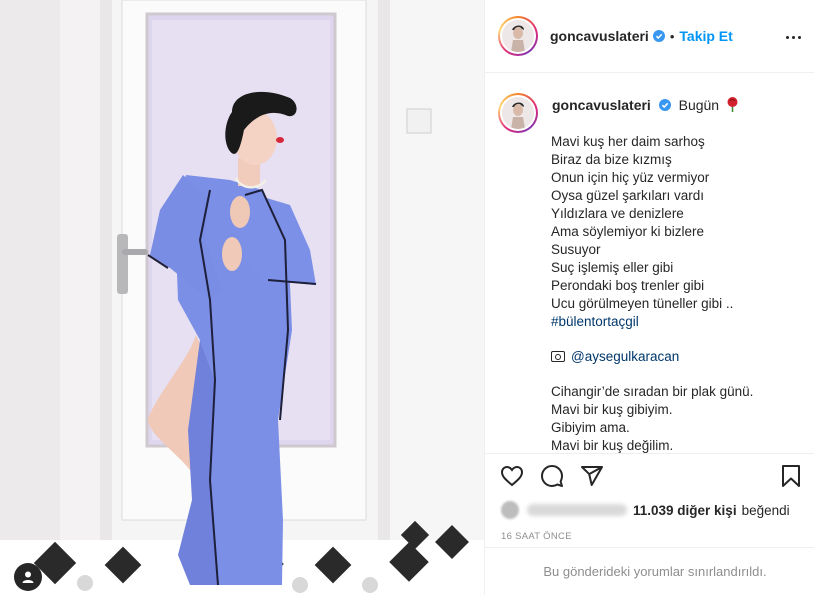  What do you see at coordinates (685, 510) in the screenshot?
I see `likes-count: 11.039 diğer kişi` at bounding box center [685, 510].